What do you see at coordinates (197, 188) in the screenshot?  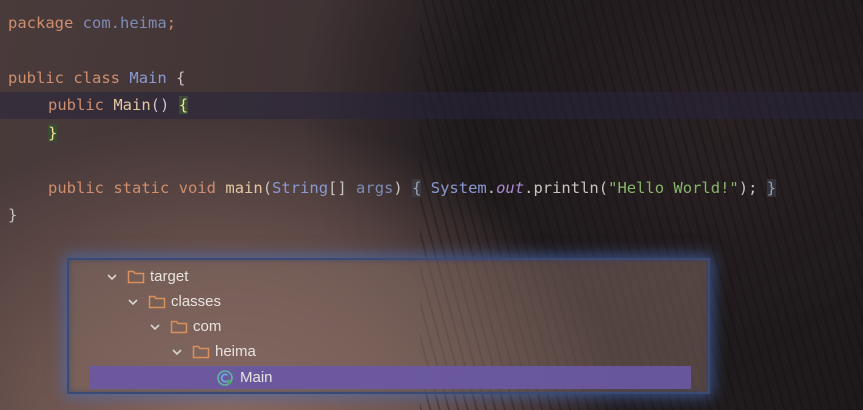 I see `keyword: void` at bounding box center [197, 188].